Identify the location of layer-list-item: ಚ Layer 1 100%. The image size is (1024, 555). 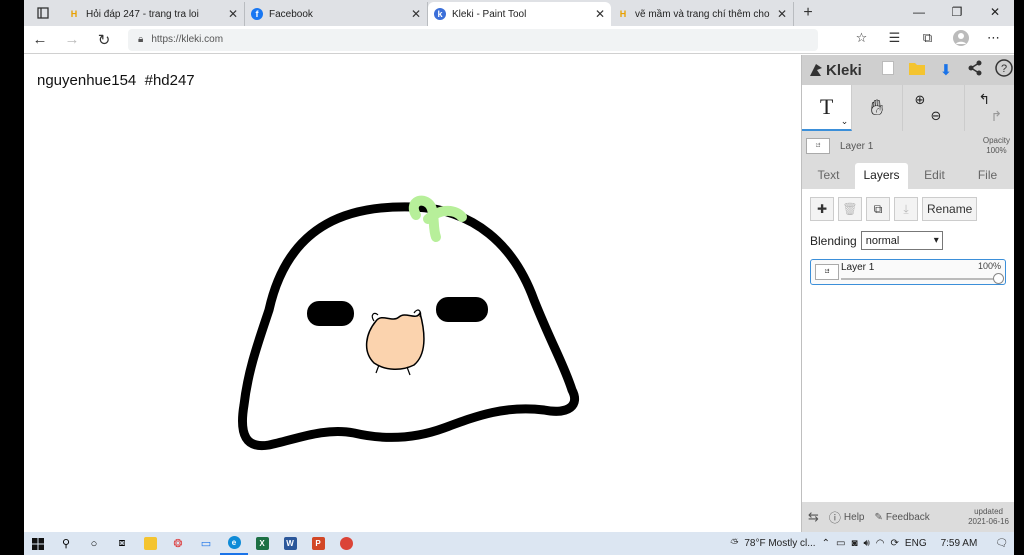
(908, 272).